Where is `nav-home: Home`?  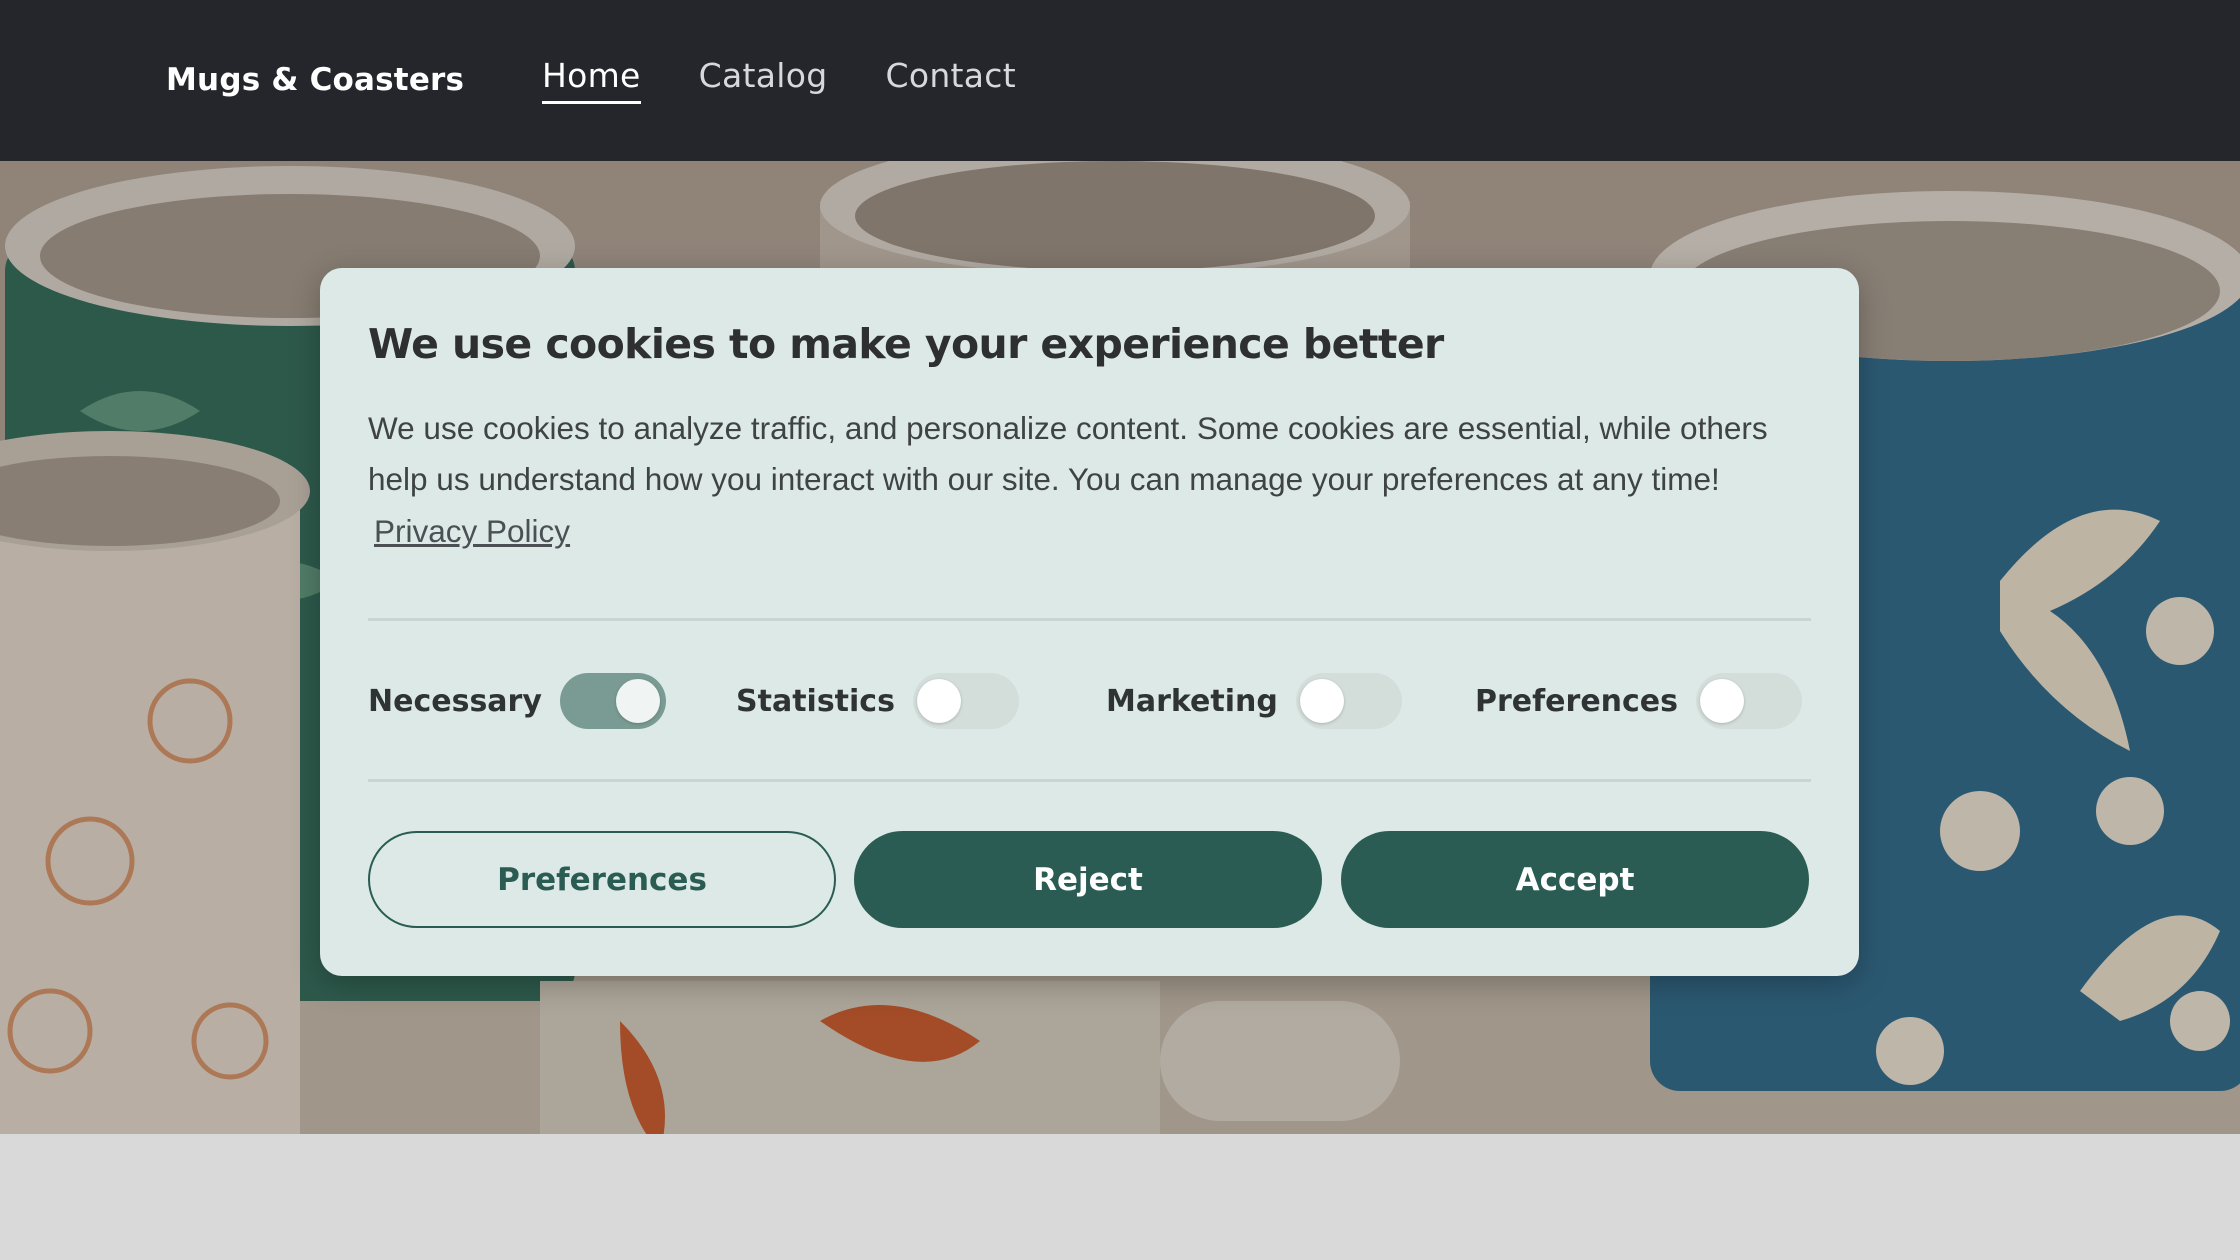
nav-home: Home is located at coordinates (591, 80).